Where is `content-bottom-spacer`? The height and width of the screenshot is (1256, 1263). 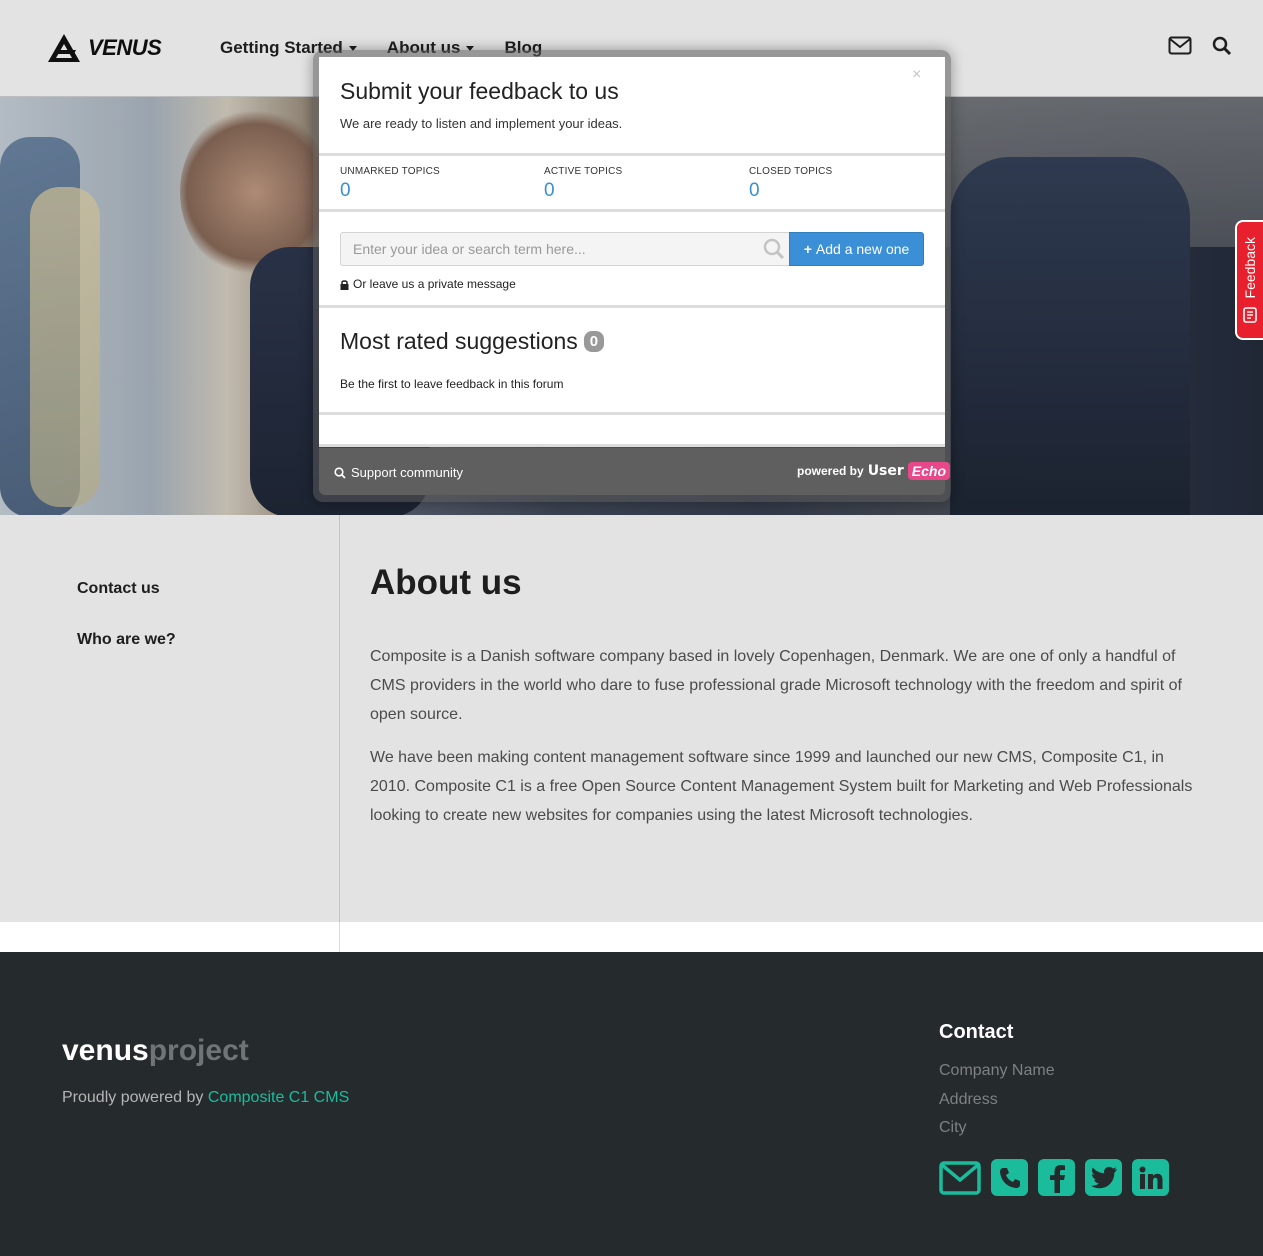
content-bottom-spacer is located at coordinates (631, 937).